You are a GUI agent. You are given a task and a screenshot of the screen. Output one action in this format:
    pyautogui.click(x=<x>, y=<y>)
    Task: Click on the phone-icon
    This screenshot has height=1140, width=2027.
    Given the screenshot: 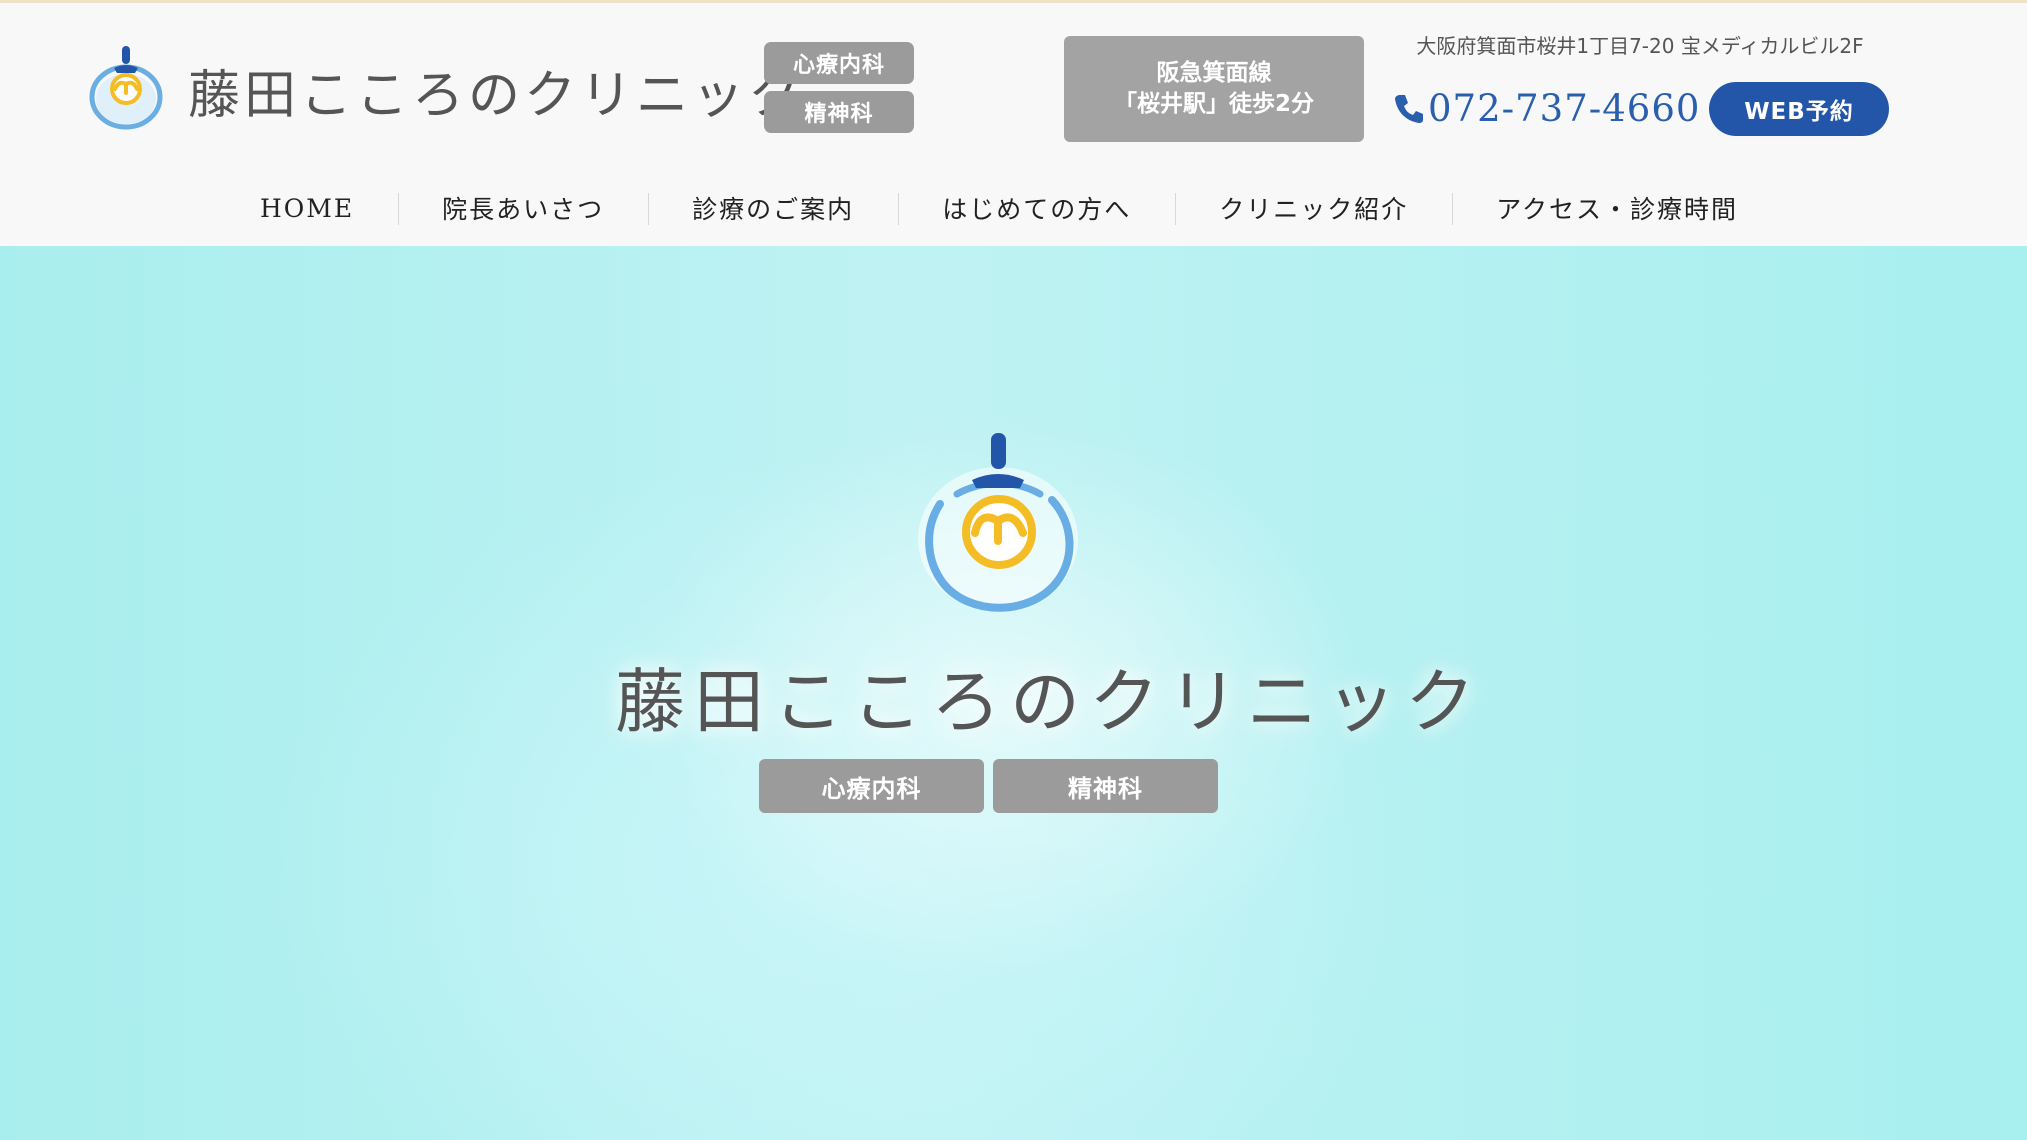 What is the action you would take?
    pyautogui.click(x=1409, y=108)
    